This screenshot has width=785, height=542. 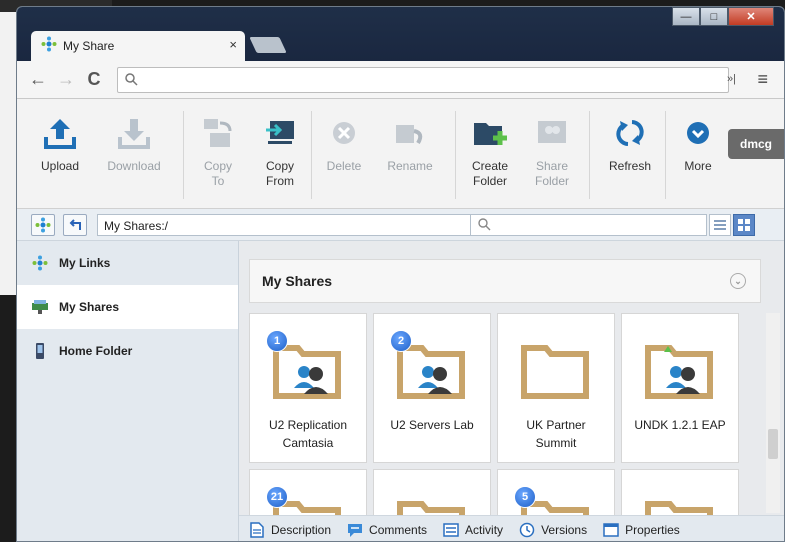 What do you see at coordinates (432, 425) in the screenshot?
I see `folder-name-line1: U2 Servers Lab` at bounding box center [432, 425].